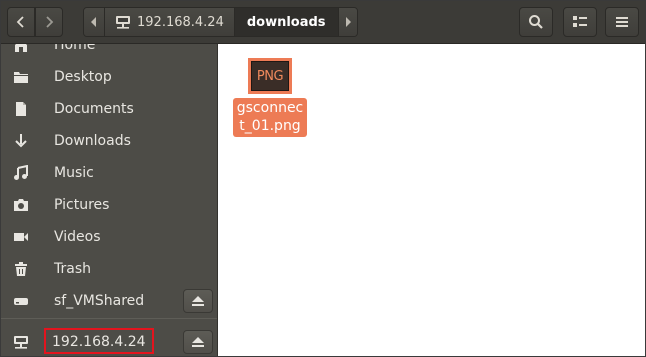 This screenshot has width=646, height=357. Describe the element at coordinates (109, 52) in the screenshot. I see `sidebar-item-home: Home` at that location.